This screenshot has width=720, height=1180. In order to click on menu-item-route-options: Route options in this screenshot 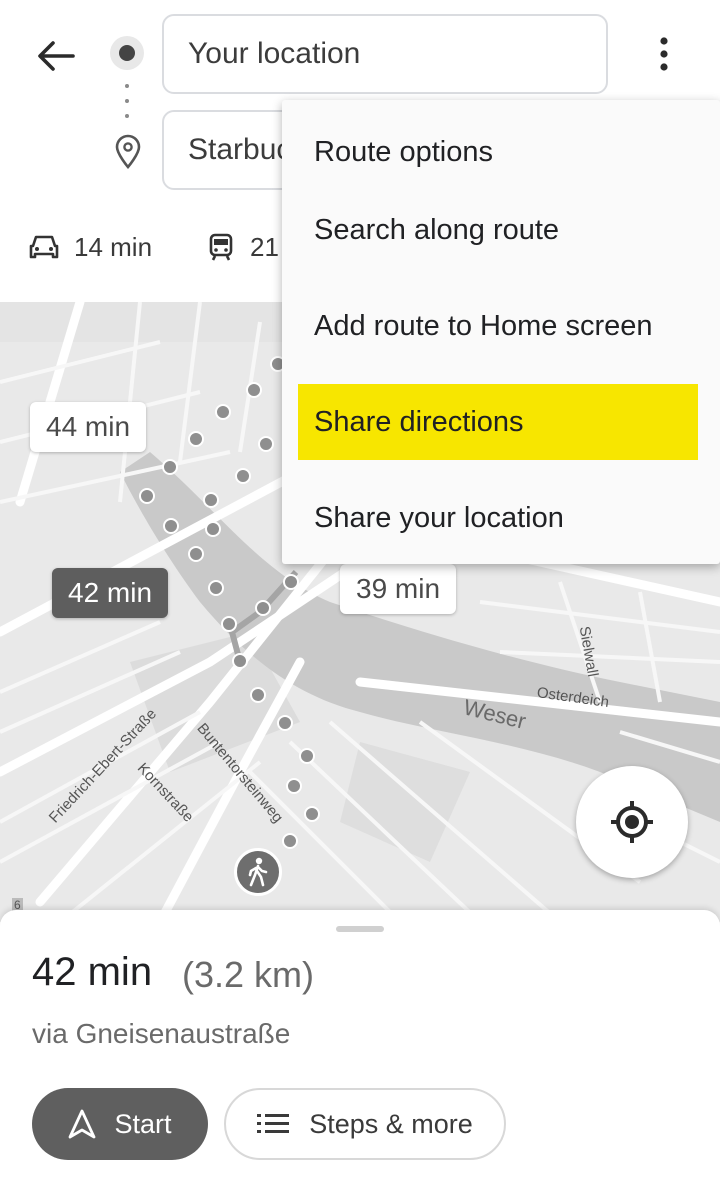, I will do `click(498, 152)`.